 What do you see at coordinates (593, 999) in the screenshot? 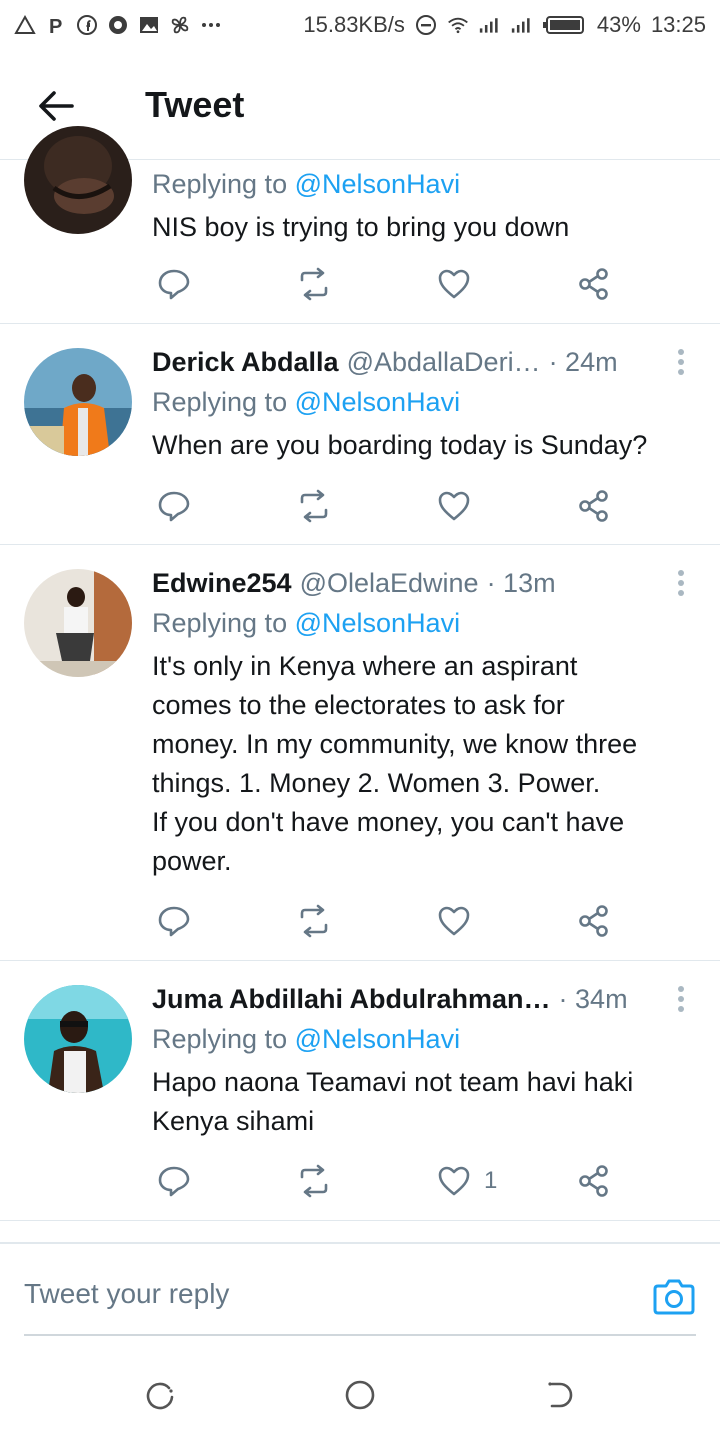
I see `timestamp: · 34m` at bounding box center [593, 999].